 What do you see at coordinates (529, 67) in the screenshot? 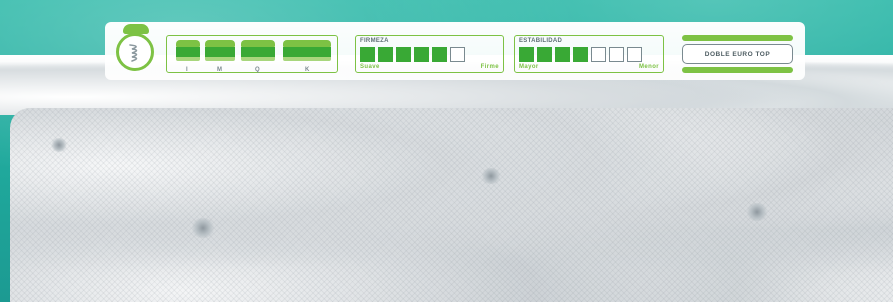
I see `stability-low-label: Mayor` at bounding box center [529, 67].